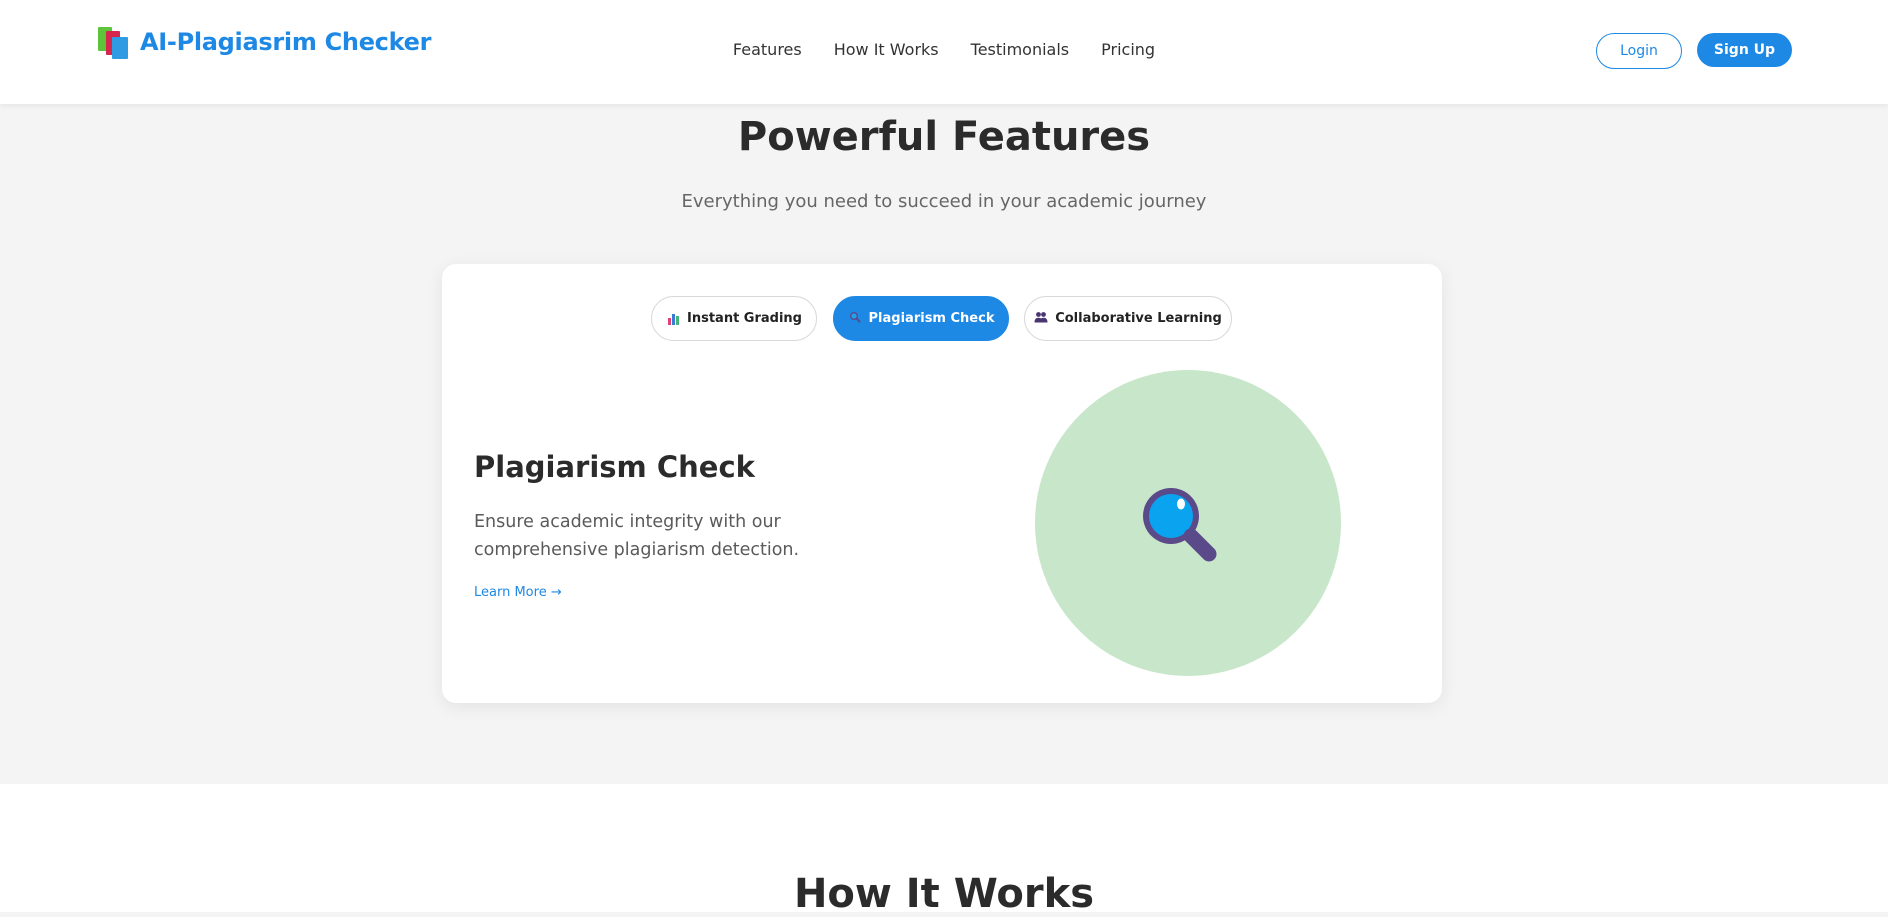  What do you see at coordinates (944, 850) in the screenshot?
I see `how-it-works-section: How It Works` at bounding box center [944, 850].